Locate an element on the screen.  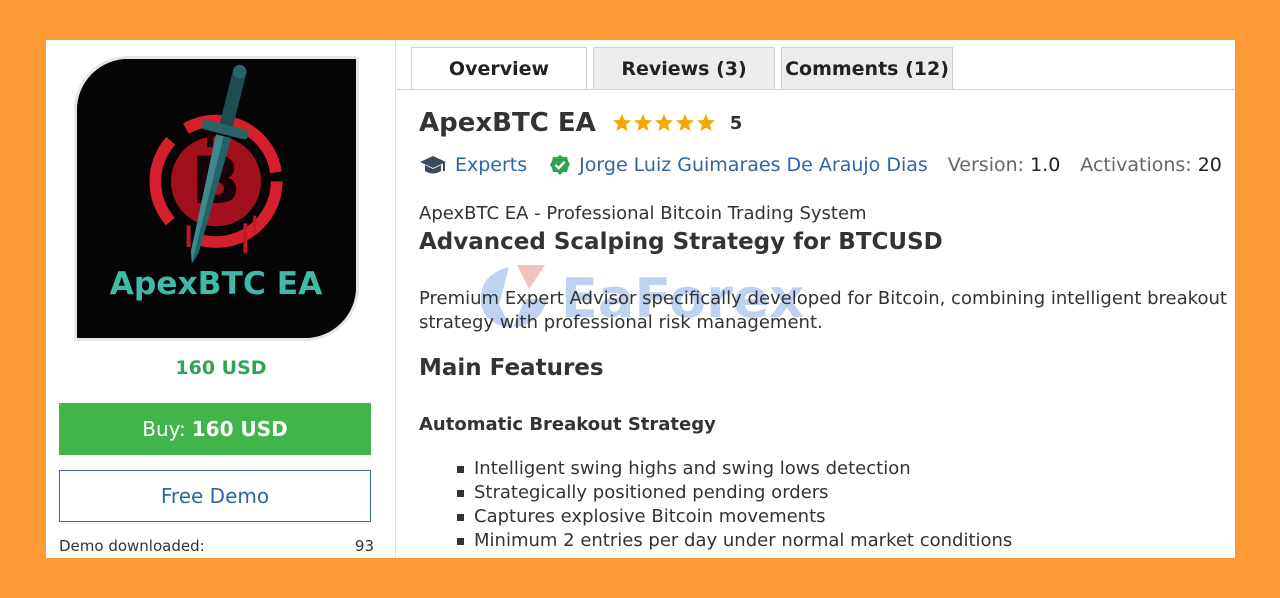
feature-text: Captures explosive Bitcoin movements is located at coordinates (650, 516).